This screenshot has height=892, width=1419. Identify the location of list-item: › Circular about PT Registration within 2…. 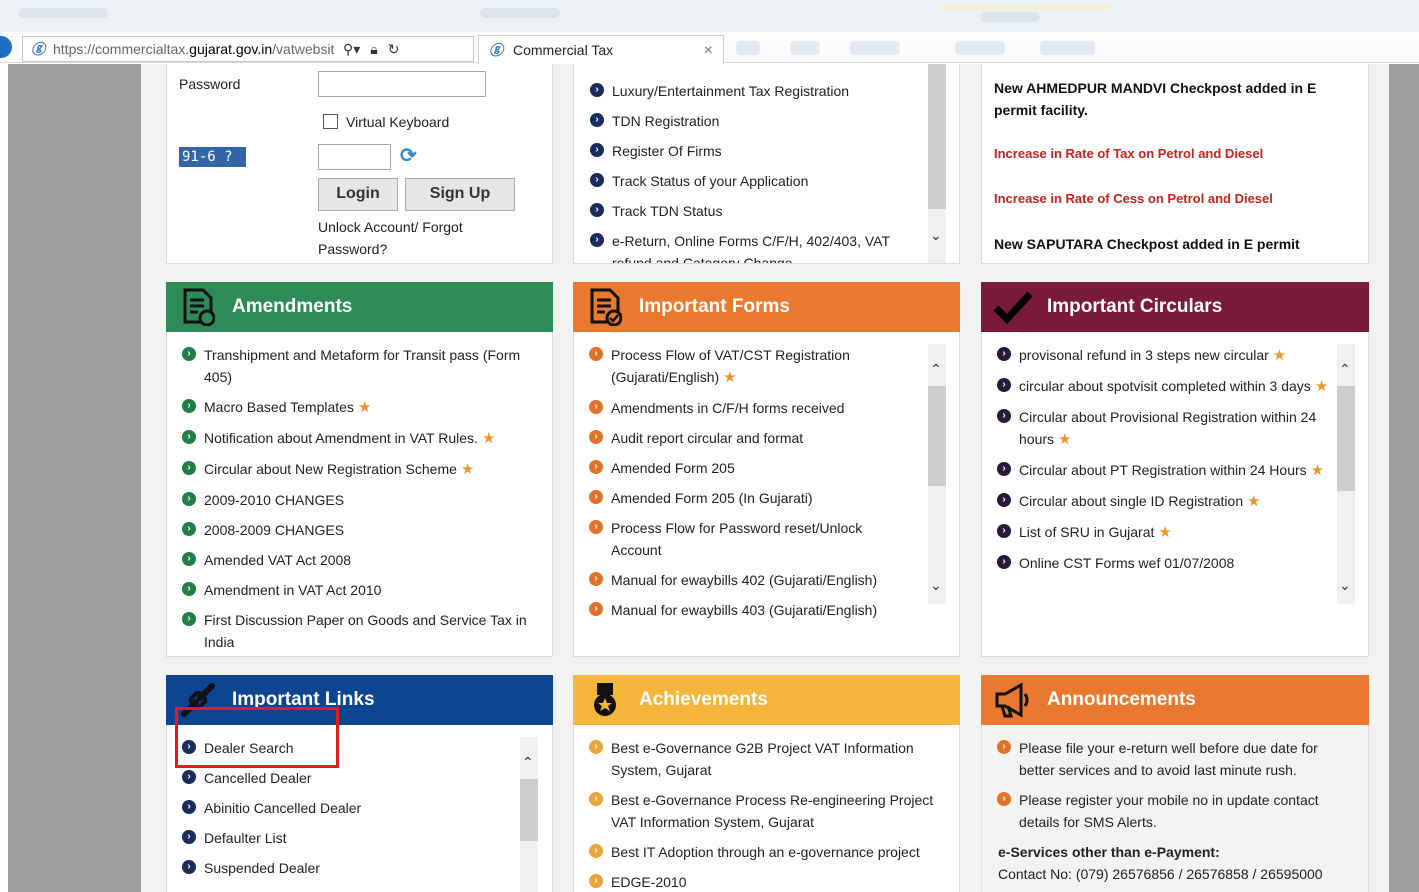
(1164, 470).